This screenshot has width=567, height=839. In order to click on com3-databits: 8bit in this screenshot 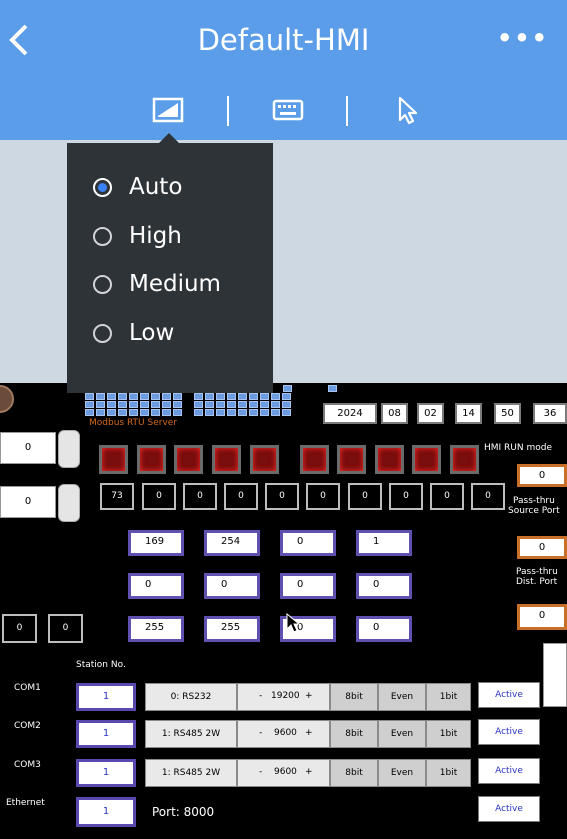, I will do `click(354, 773)`.